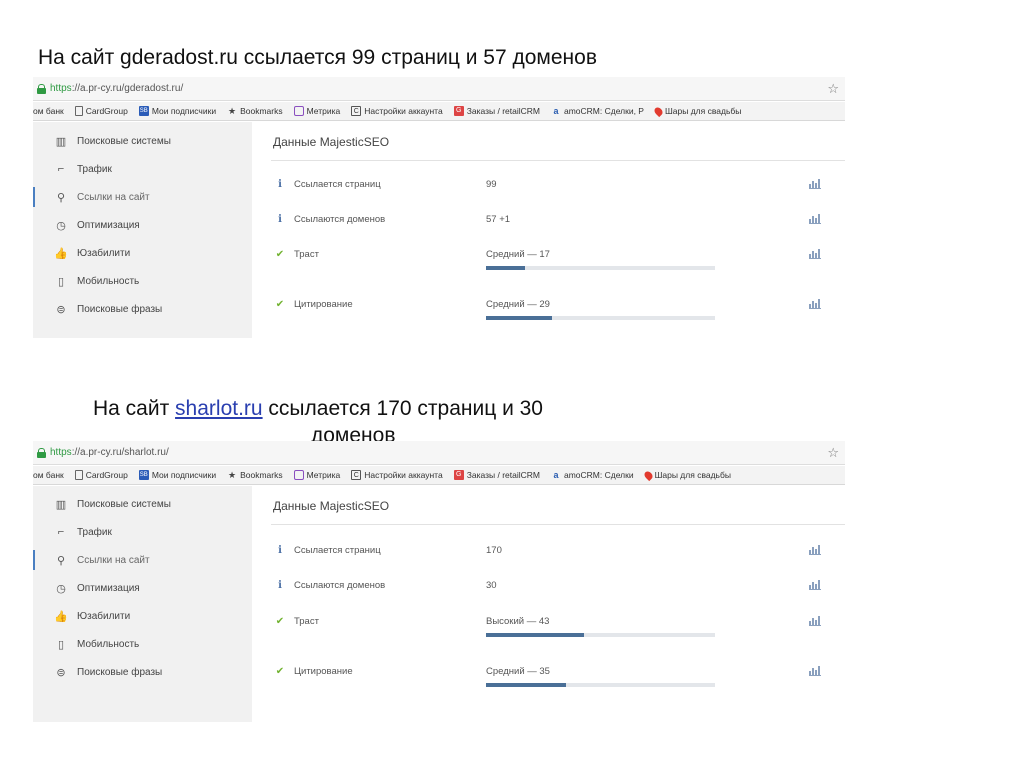 The width and height of the screenshot is (1024, 768). I want to click on bookmark-label: CardGroup, so click(106, 475).